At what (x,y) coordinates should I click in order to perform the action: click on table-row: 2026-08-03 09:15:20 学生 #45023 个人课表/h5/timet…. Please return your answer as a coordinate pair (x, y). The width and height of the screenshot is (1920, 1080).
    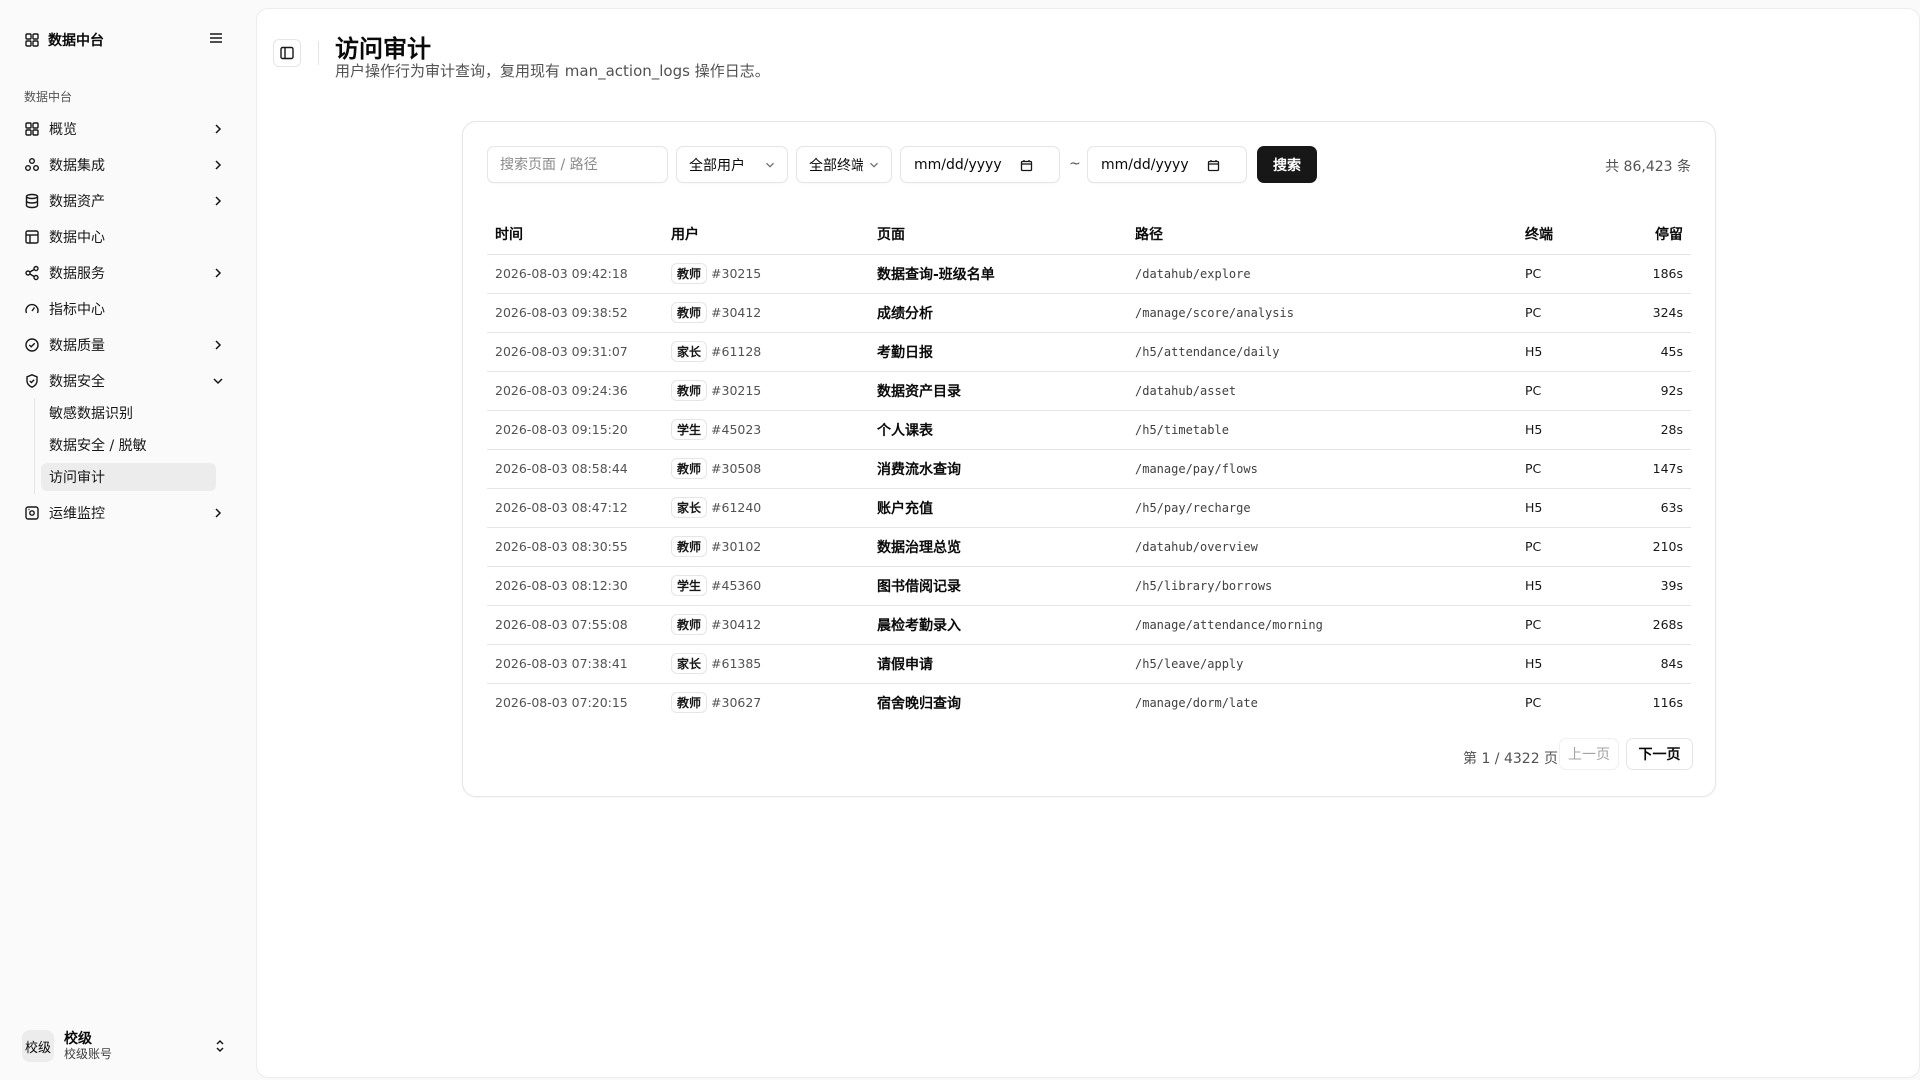
    Looking at the image, I should click on (1089, 430).